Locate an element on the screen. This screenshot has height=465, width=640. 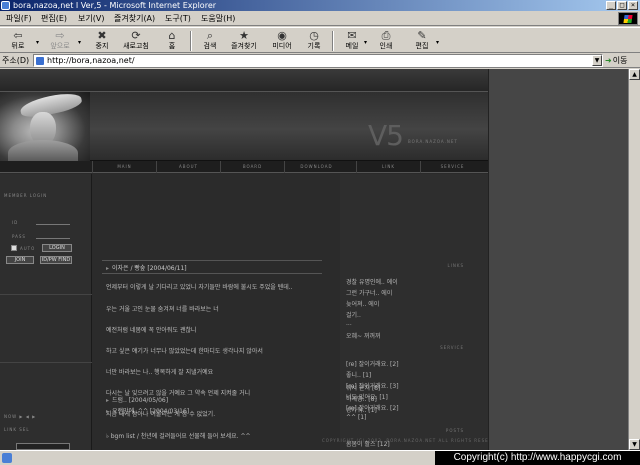
side-link-item: 그런 가구너.. 에이 is located at coordinates (369, 292).